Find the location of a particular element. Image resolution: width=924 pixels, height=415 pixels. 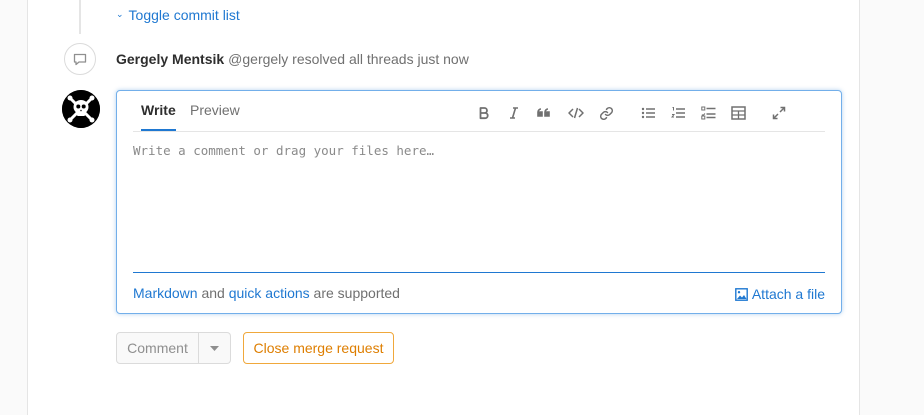

close-merge-request-button: Close merge request is located at coordinates (318, 348).